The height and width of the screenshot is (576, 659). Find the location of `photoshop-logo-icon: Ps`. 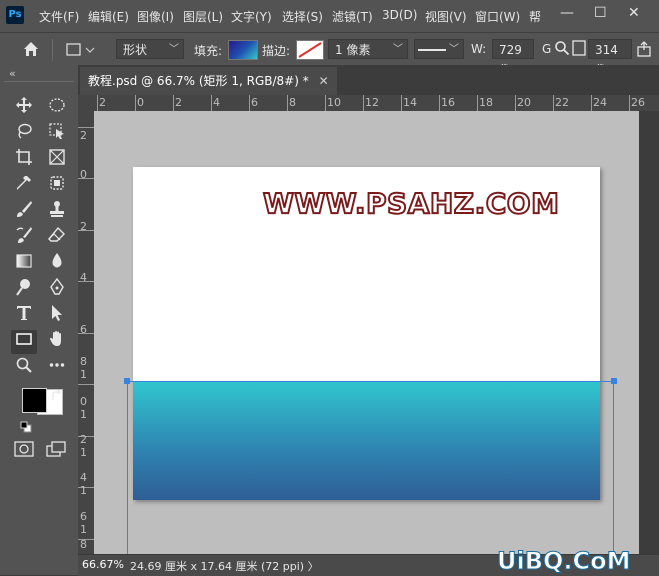

photoshop-logo-icon: Ps is located at coordinates (15, 15).